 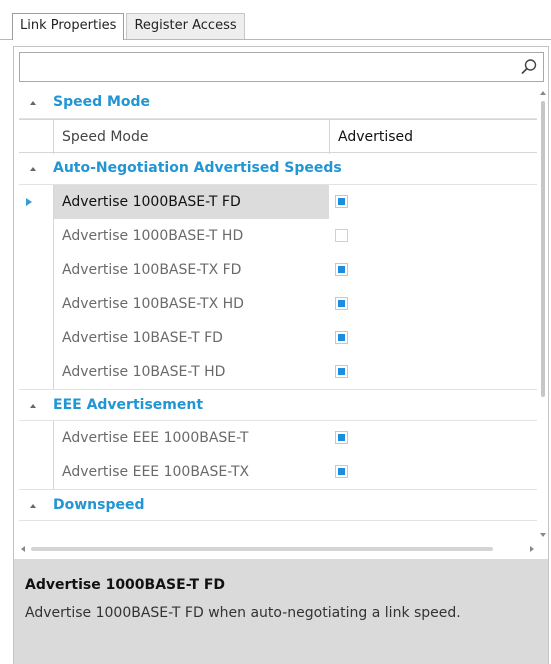 What do you see at coordinates (341, 303) in the screenshot?
I see `checkbox-100base-tx-hd` at bounding box center [341, 303].